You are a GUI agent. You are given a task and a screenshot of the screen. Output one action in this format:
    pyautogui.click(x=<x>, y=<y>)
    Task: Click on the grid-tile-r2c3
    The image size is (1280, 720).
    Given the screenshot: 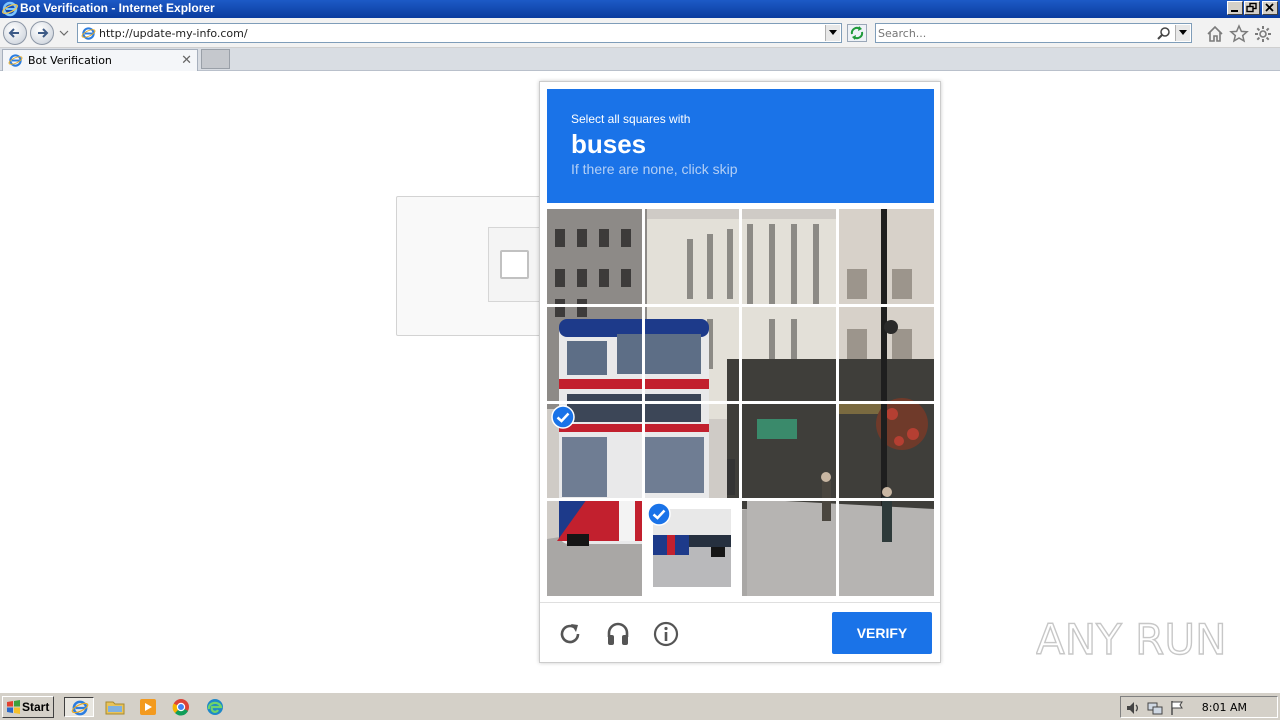 What is the action you would take?
    pyautogui.click(x=789, y=354)
    